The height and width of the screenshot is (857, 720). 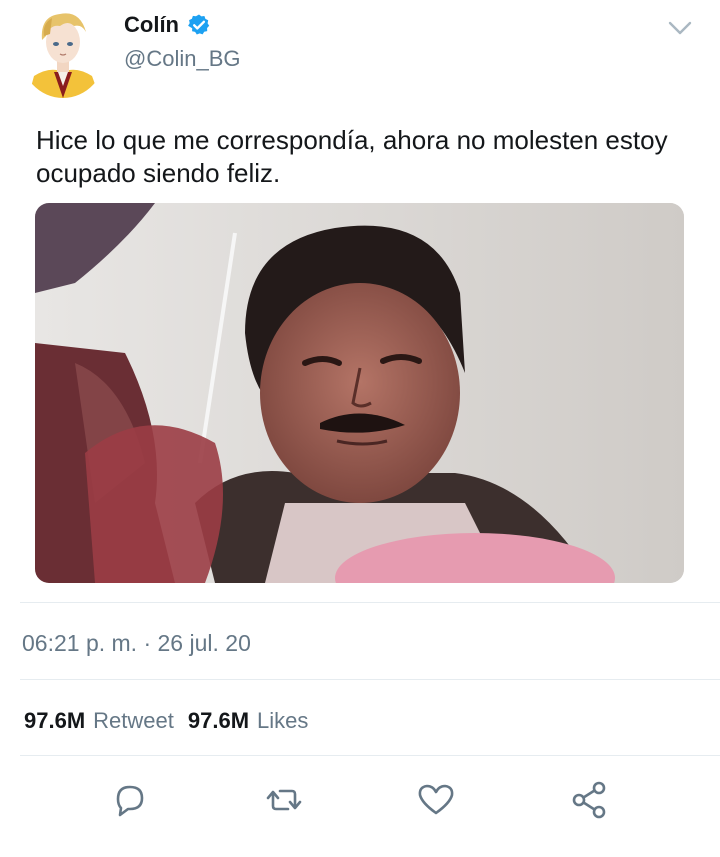 I want to click on user-handle: @Colin_BG, so click(x=182, y=58).